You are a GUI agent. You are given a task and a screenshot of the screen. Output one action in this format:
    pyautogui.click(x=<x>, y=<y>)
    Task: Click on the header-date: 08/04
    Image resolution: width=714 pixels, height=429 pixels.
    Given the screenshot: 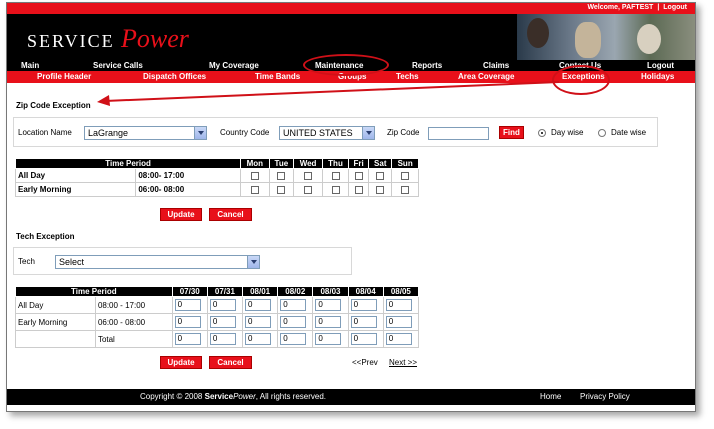 What is the action you would take?
    pyautogui.click(x=365, y=291)
    